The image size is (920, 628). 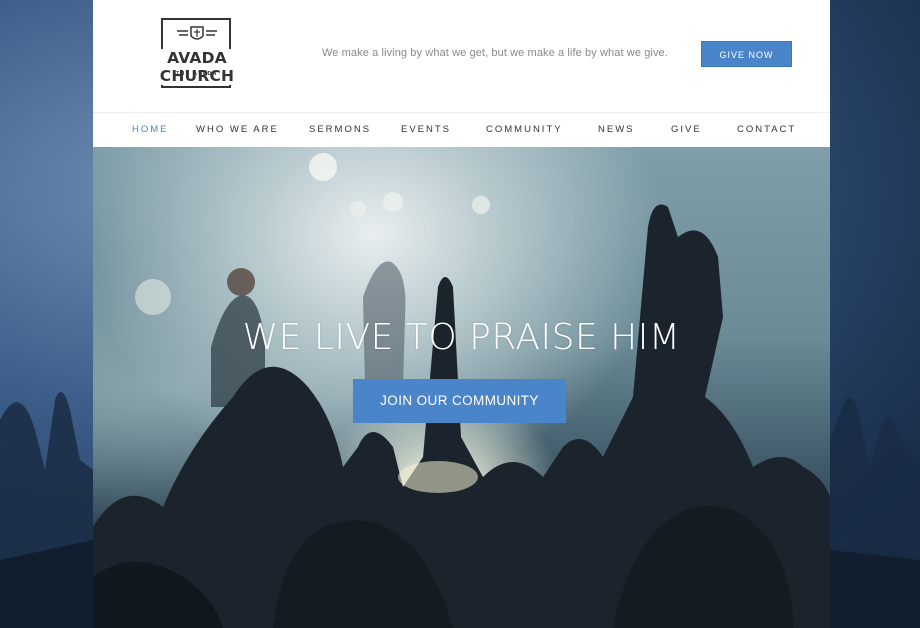 I want to click on logo-subtitle: THE AVADA, so click(x=197, y=74).